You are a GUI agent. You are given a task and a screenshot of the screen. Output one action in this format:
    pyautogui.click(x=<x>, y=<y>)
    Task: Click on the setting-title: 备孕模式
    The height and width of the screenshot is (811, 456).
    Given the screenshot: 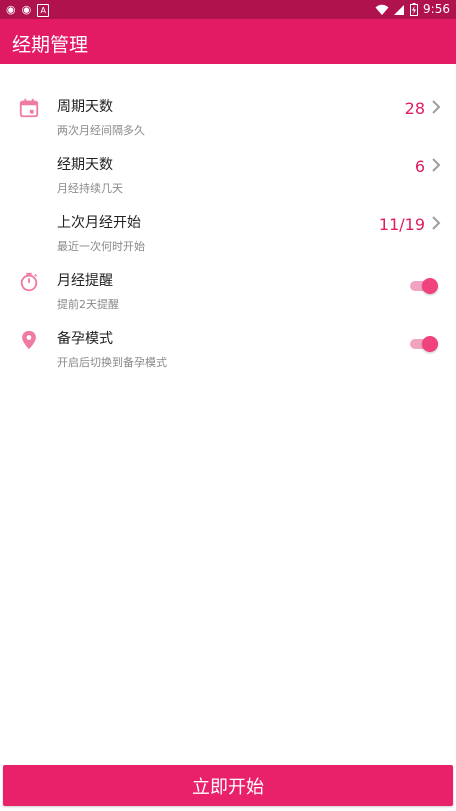 What is the action you would take?
    pyautogui.click(x=85, y=339)
    